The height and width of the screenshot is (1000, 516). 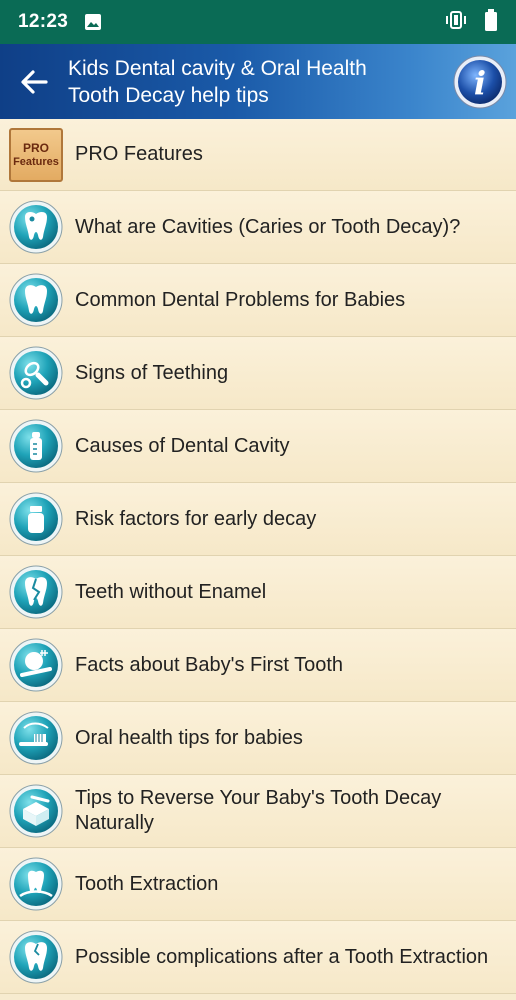 I want to click on list-item-label: Teeth without Enamel, so click(x=171, y=591).